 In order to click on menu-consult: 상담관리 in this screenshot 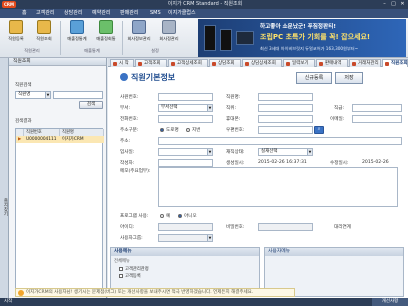, I will do `click(73, 13)`.